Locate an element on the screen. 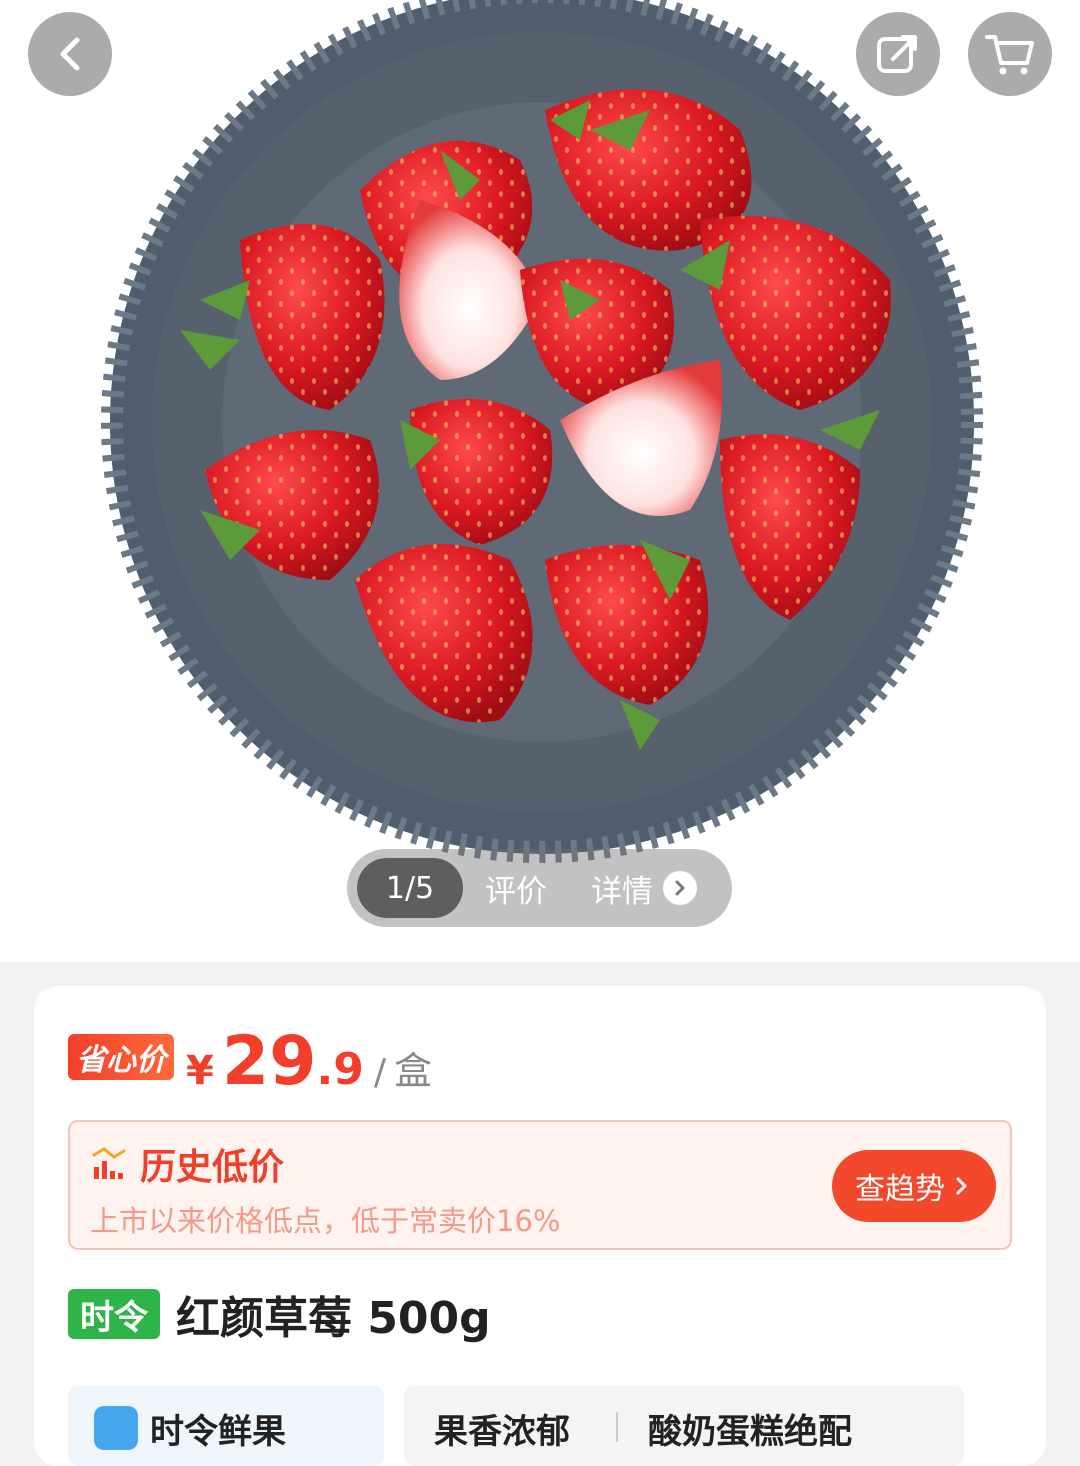 This screenshot has width=1080, height=1466. image-counter: 1/5 is located at coordinates (410, 888).